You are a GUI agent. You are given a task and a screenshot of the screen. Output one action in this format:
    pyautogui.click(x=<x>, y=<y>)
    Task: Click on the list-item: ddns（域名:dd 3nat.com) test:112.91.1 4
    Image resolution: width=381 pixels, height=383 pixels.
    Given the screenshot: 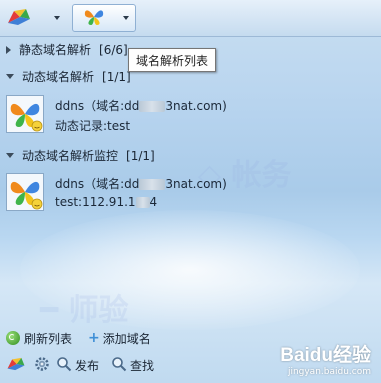 What is the action you would take?
    pyautogui.click(x=190, y=196)
    